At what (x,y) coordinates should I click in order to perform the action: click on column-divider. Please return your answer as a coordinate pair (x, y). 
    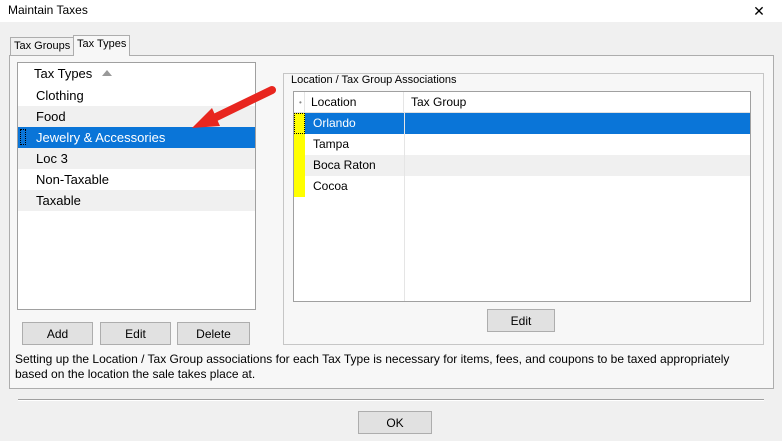
    Looking at the image, I should click on (404, 207).